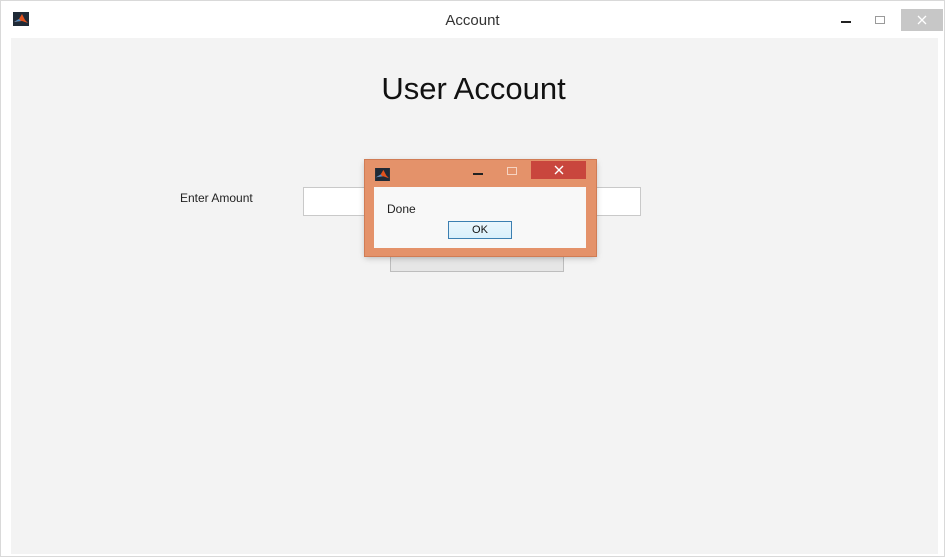 This screenshot has width=945, height=557. Describe the element at coordinates (473, 88) in the screenshot. I see `page-title: User Account` at that location.